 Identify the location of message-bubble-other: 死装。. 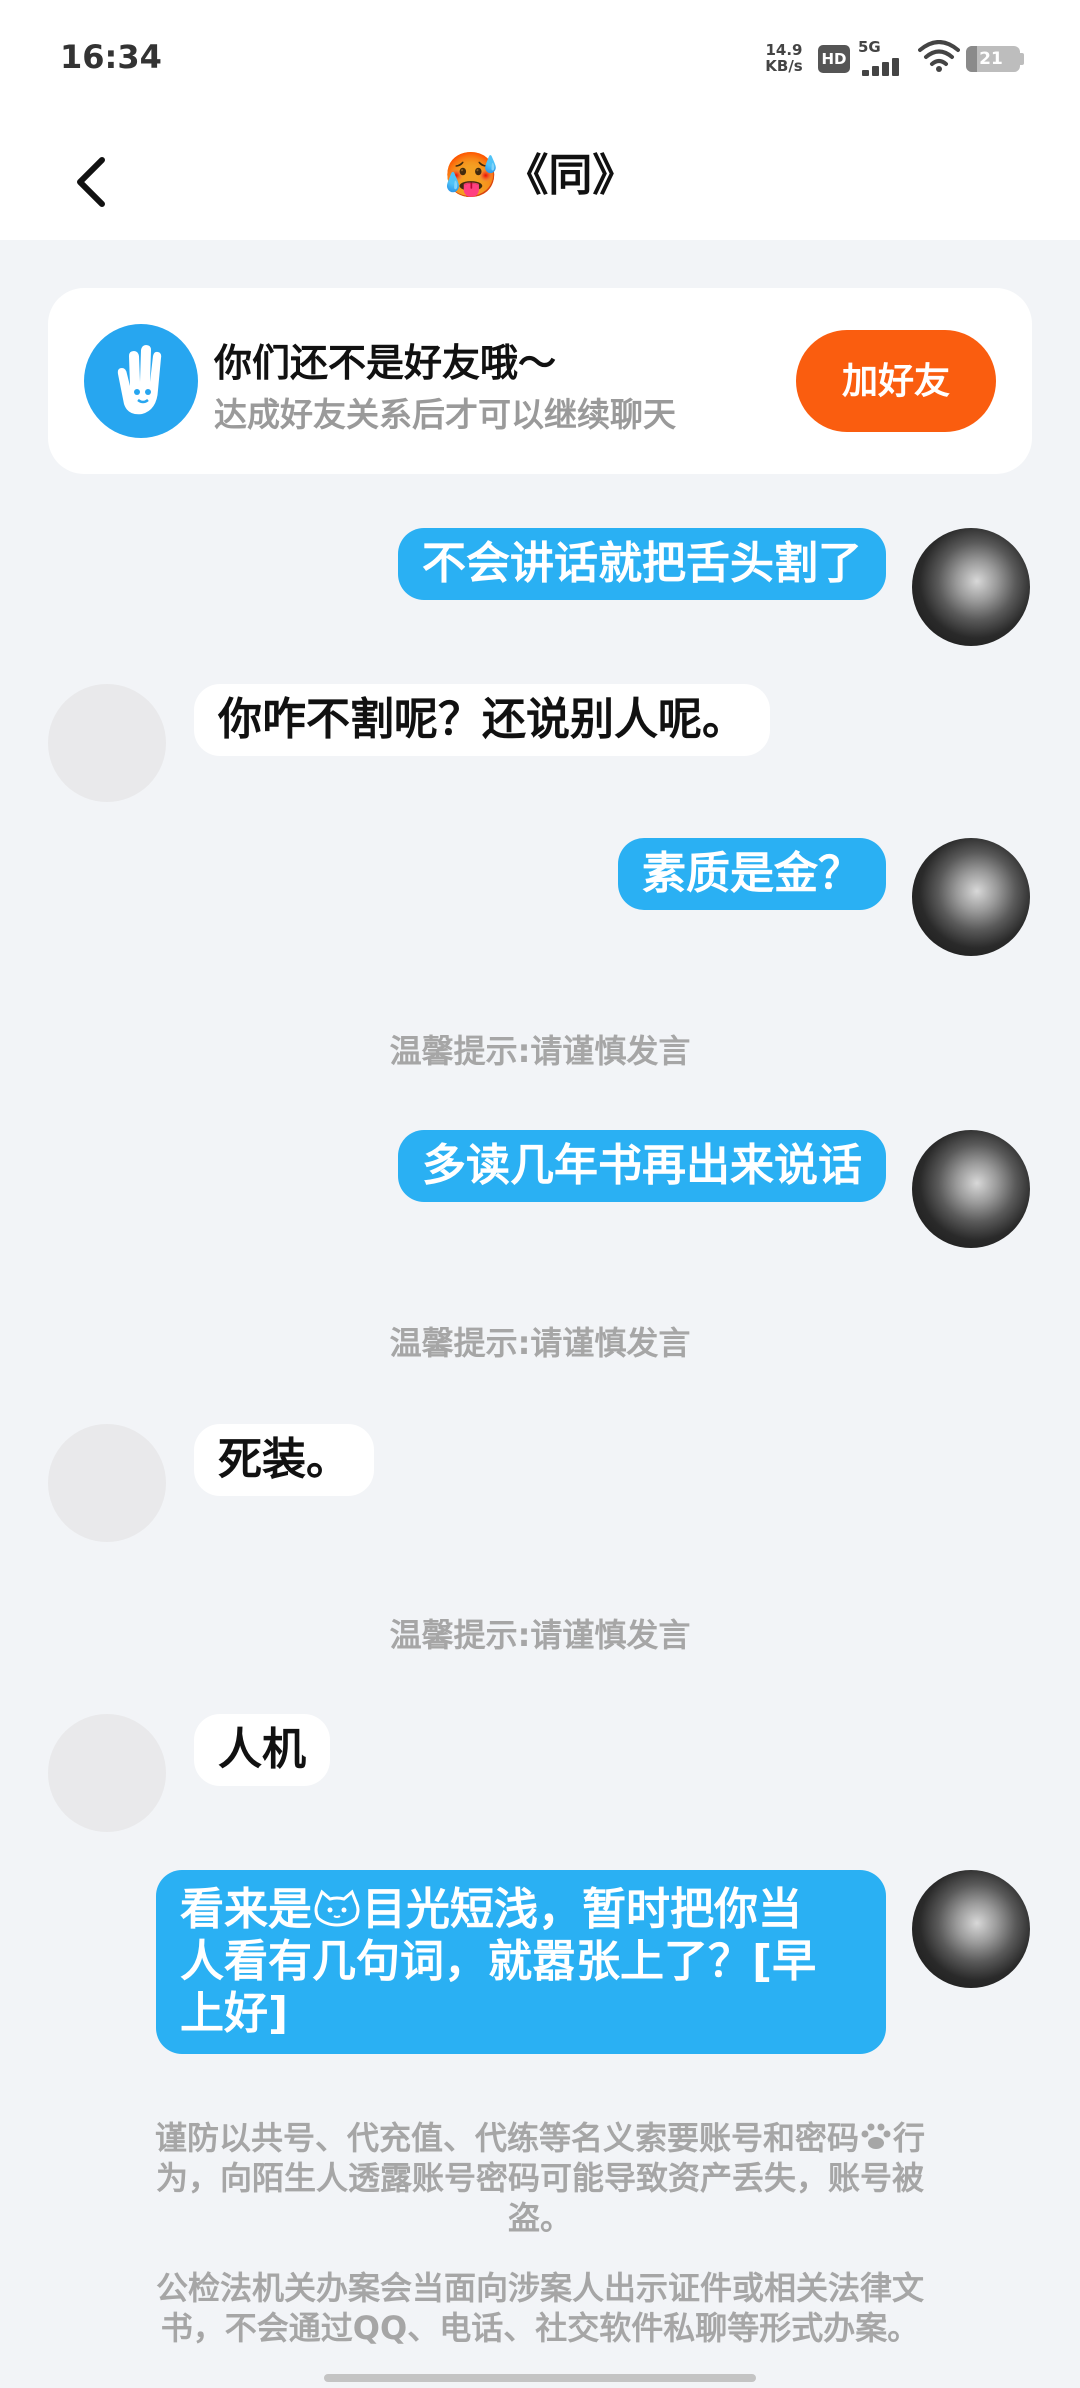
(284, 1460).